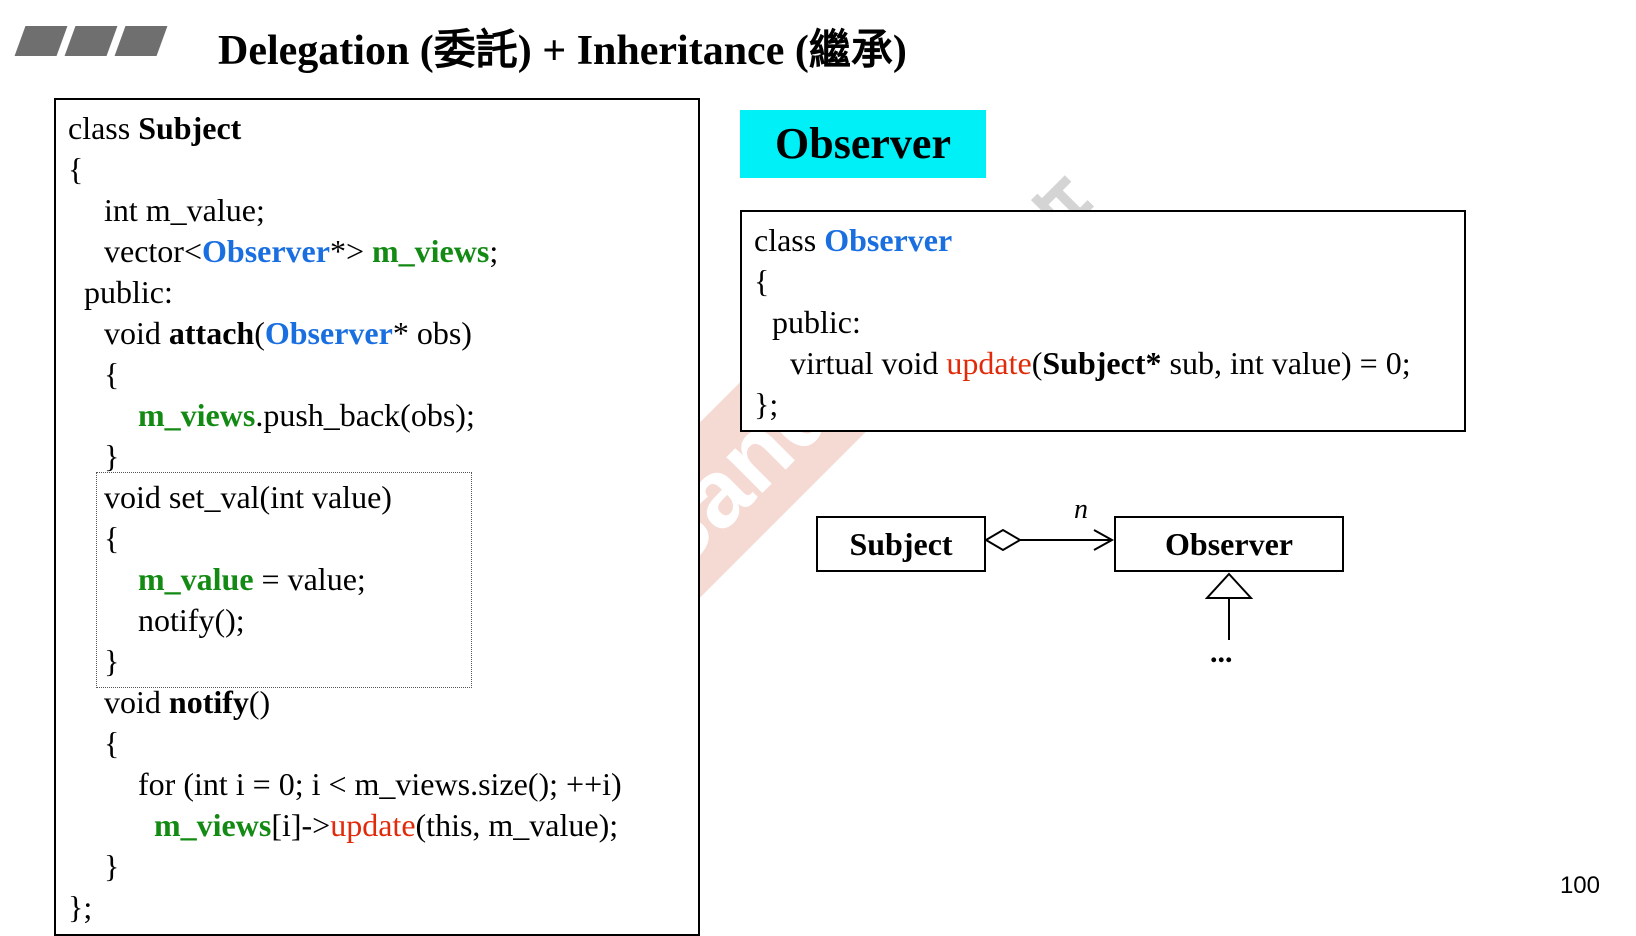 The width and height of the screenshot is (1636, 936). What do you see at coordinates (380, 784) in the screenshot?
I see `code-line: for (int i = 0; i < m_views.size(); ++i)` at bounding box center [380, 784].